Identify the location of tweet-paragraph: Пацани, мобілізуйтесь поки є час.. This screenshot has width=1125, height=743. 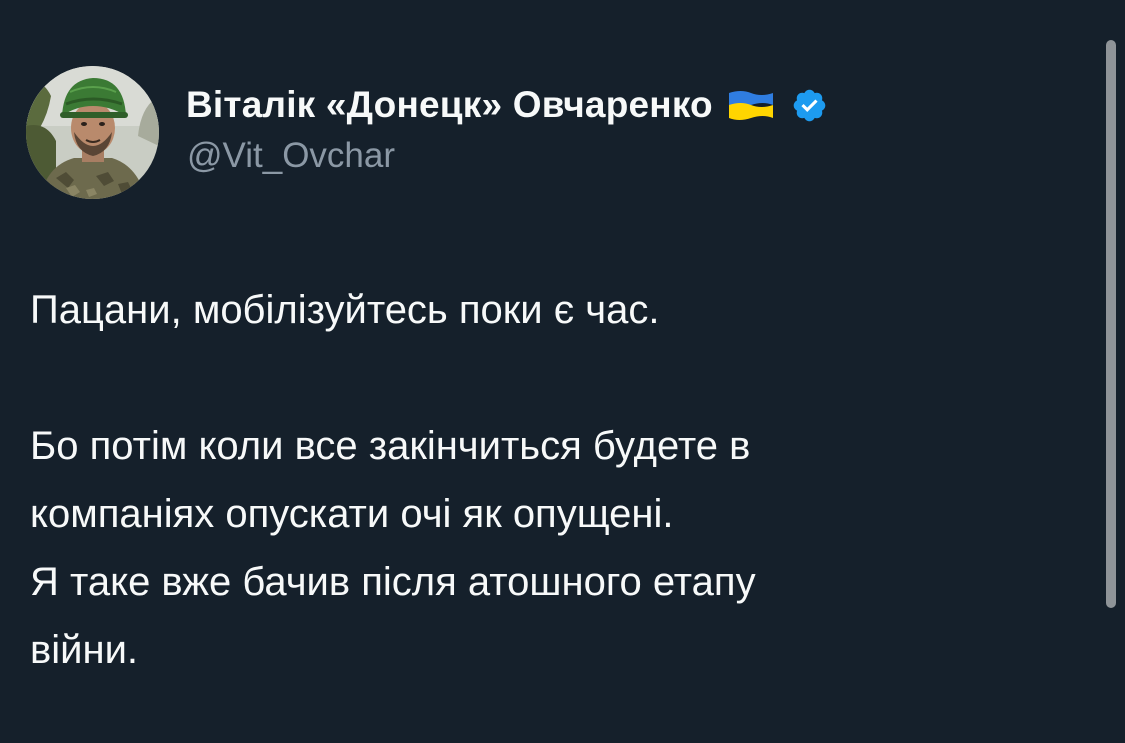
(345, 310).